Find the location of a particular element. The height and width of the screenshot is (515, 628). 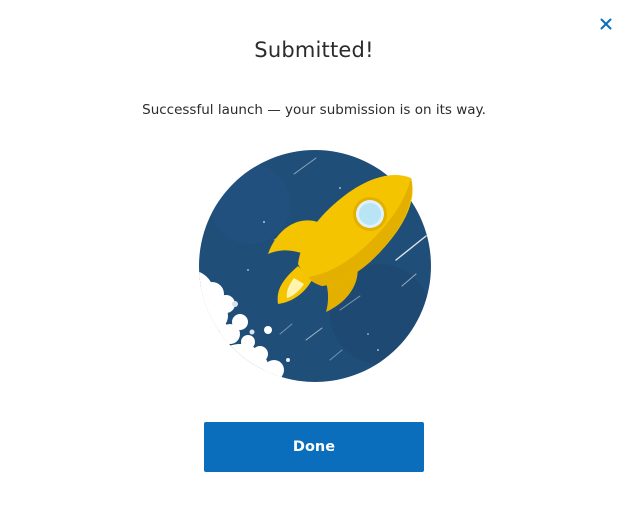

close-icon is located at coordinates (606, 24).